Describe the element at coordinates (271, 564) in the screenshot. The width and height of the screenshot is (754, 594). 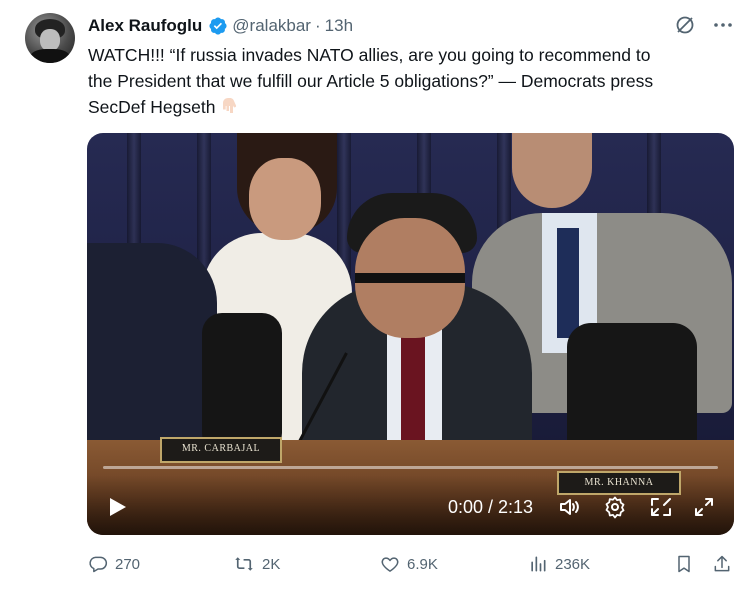
I see `repost-count: 2K` at that location.